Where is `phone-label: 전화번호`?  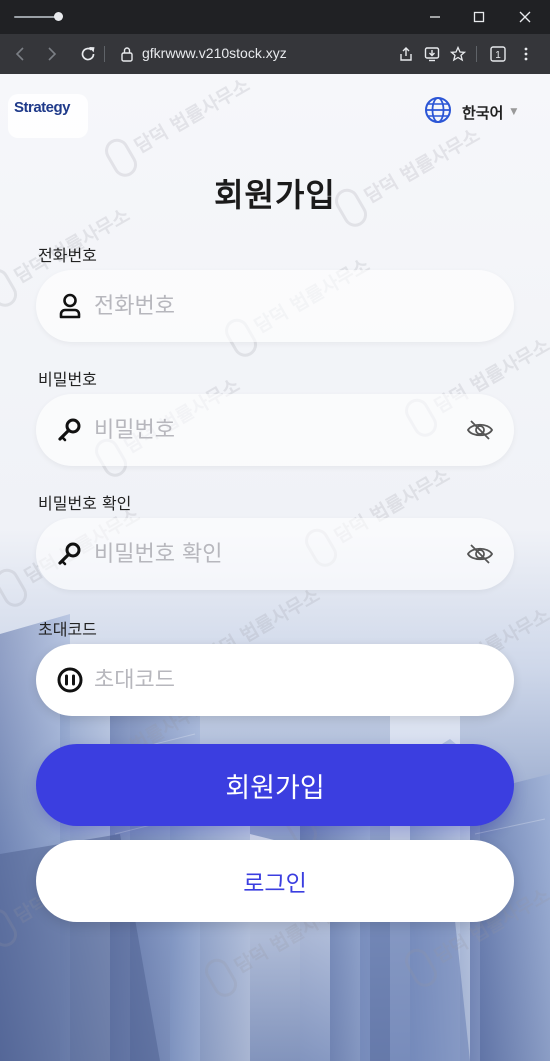
phone-label: 전화번호 is located at coordinates (67, 255).